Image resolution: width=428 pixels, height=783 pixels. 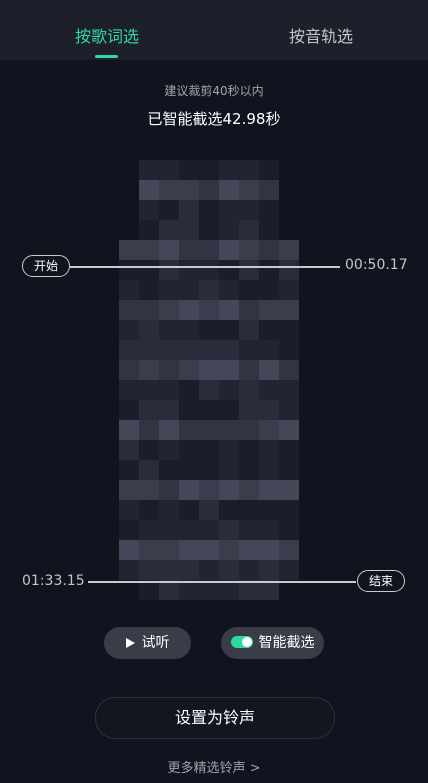 What do you see at coordinates (376, 265) in the screenshot?
I see `start-time: 00:50.17` at bounding box center [376, 265].